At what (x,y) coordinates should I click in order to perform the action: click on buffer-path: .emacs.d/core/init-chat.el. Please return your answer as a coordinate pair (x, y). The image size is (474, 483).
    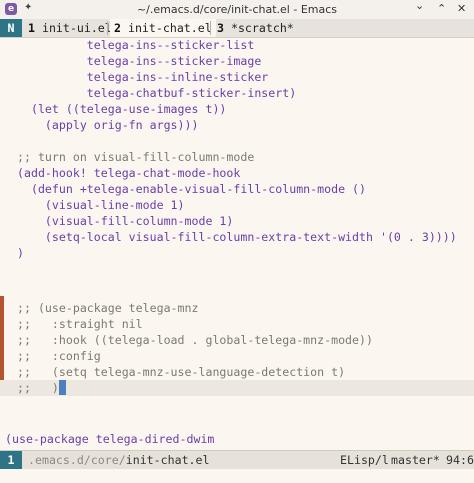
    Looking at the image, I should click on (119, 460).